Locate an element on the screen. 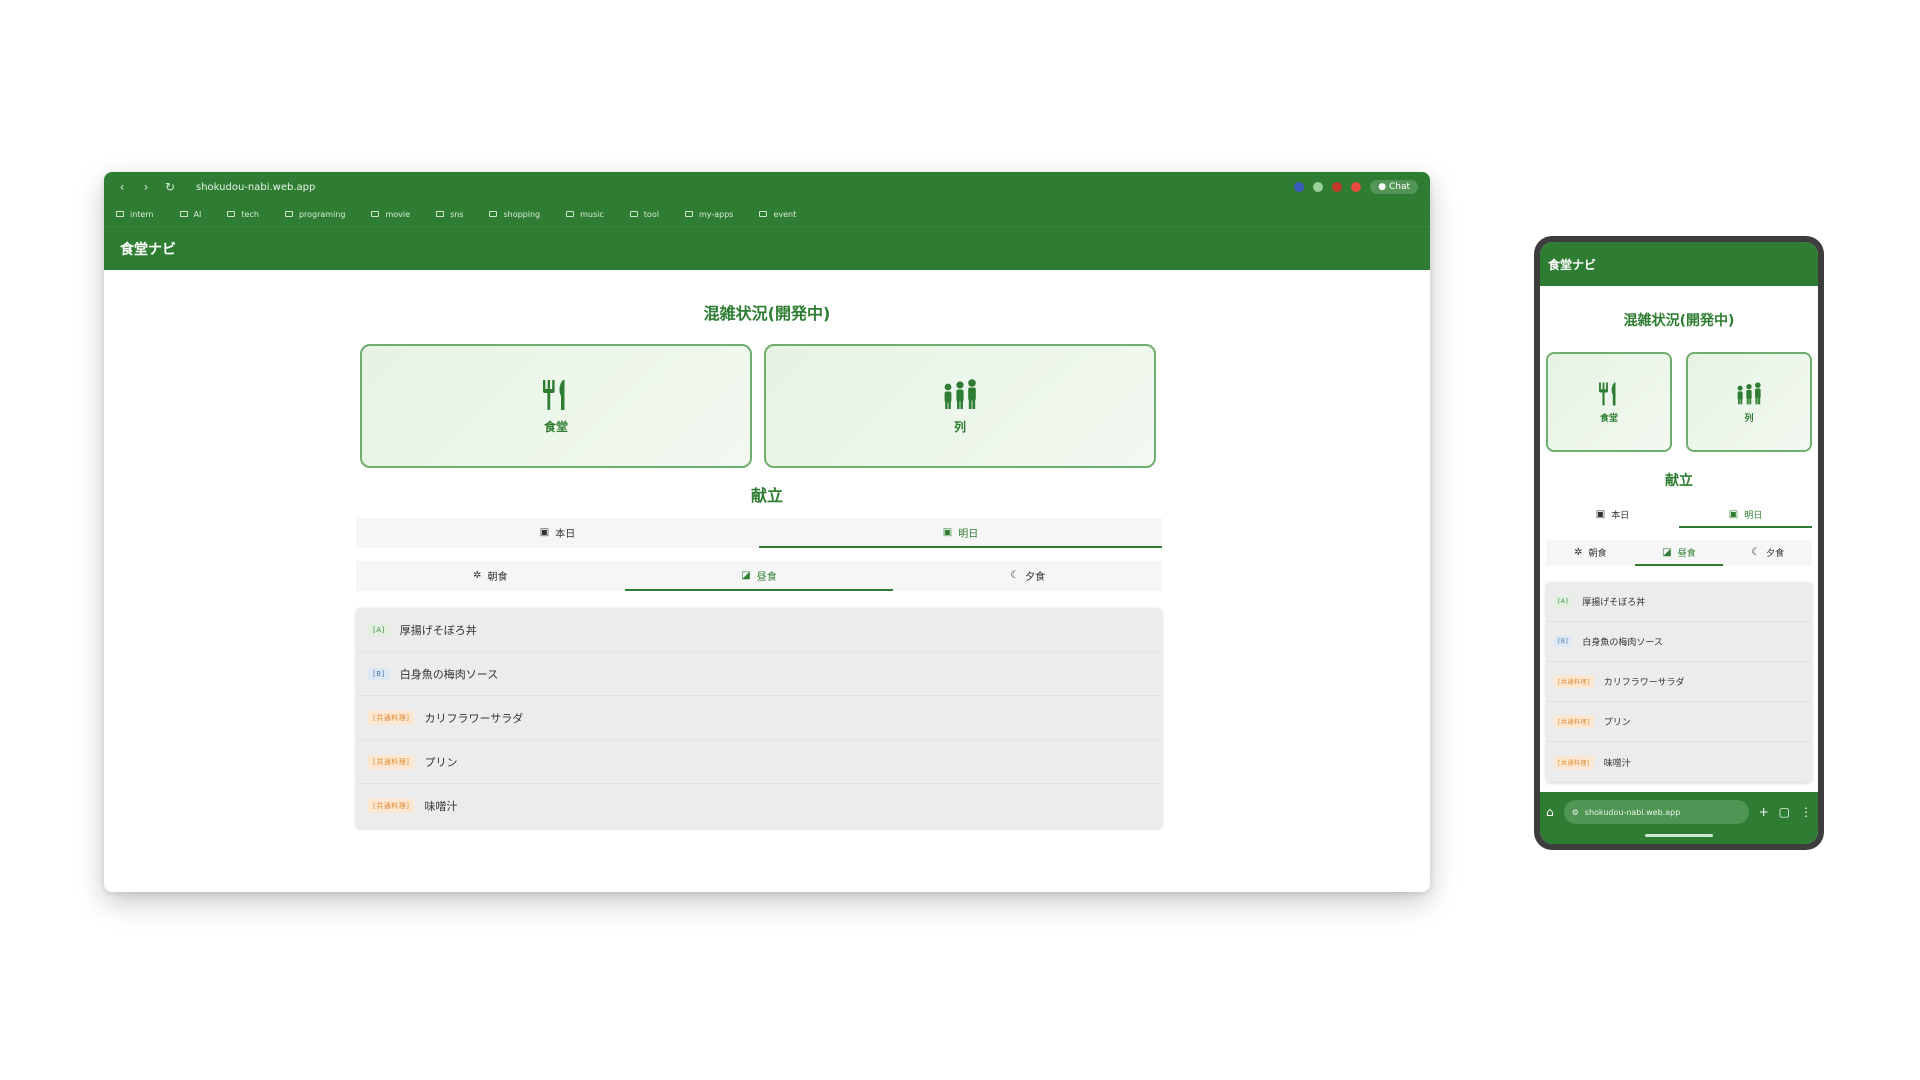 The width and height of the screenshot is (1920, 1080). new-tab-icon: + is located at coordinates (1764, 812).